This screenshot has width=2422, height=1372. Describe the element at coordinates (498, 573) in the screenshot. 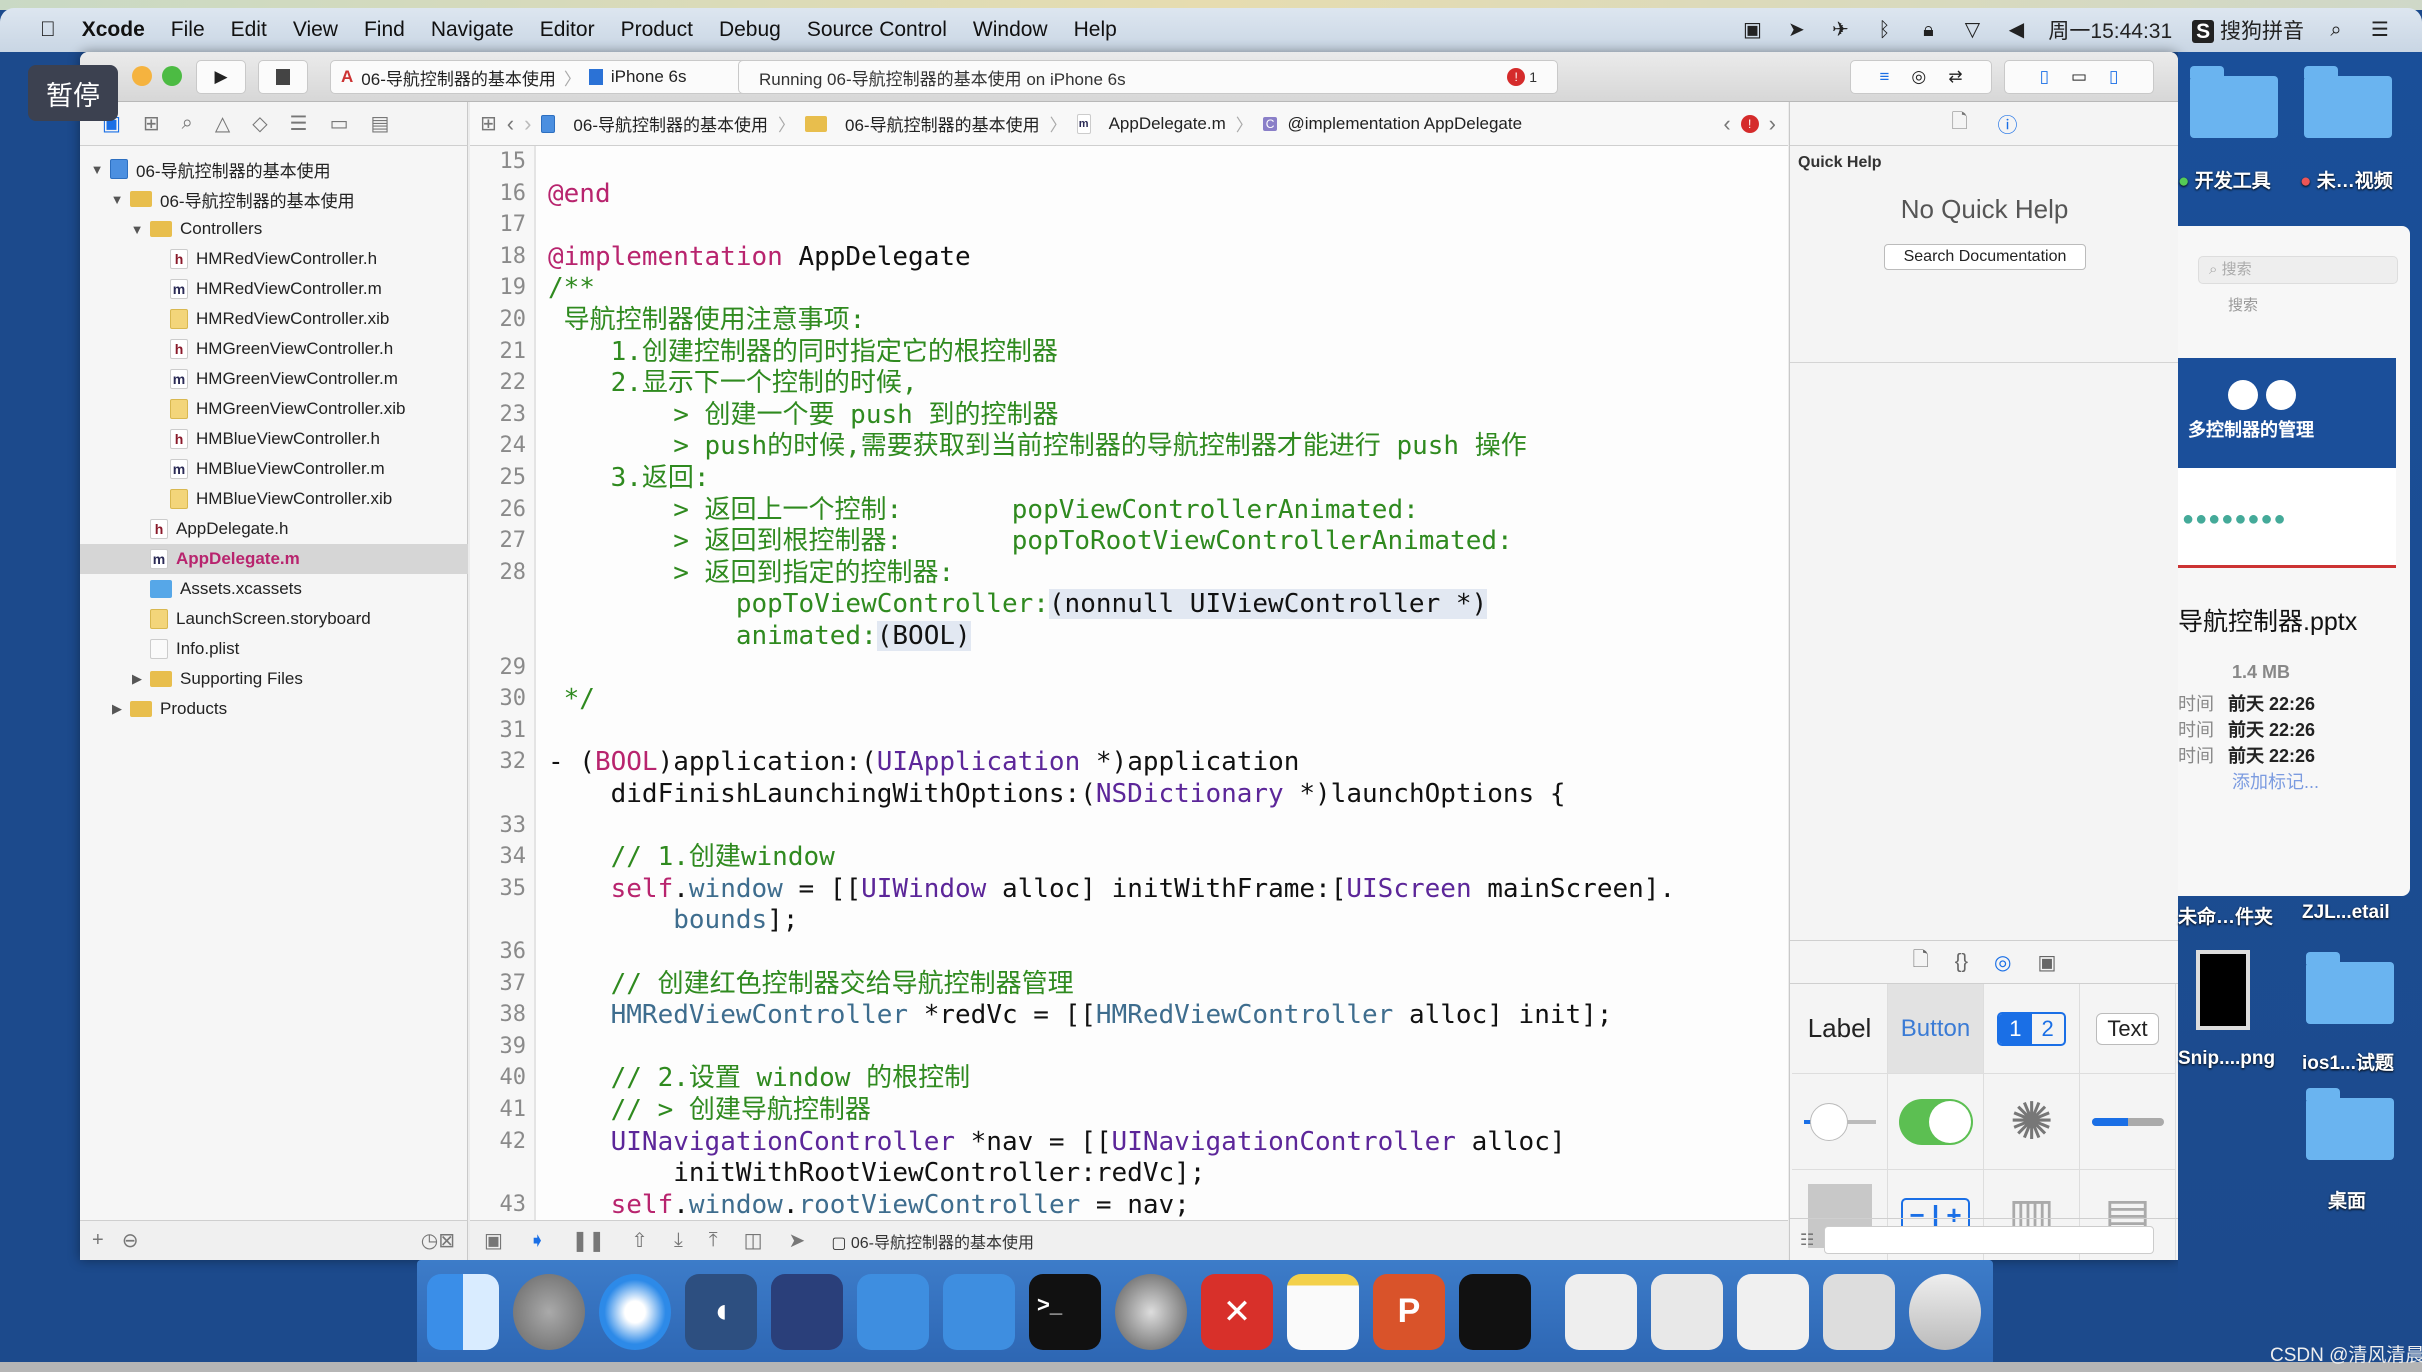

I see `line-number: 28` at that location.